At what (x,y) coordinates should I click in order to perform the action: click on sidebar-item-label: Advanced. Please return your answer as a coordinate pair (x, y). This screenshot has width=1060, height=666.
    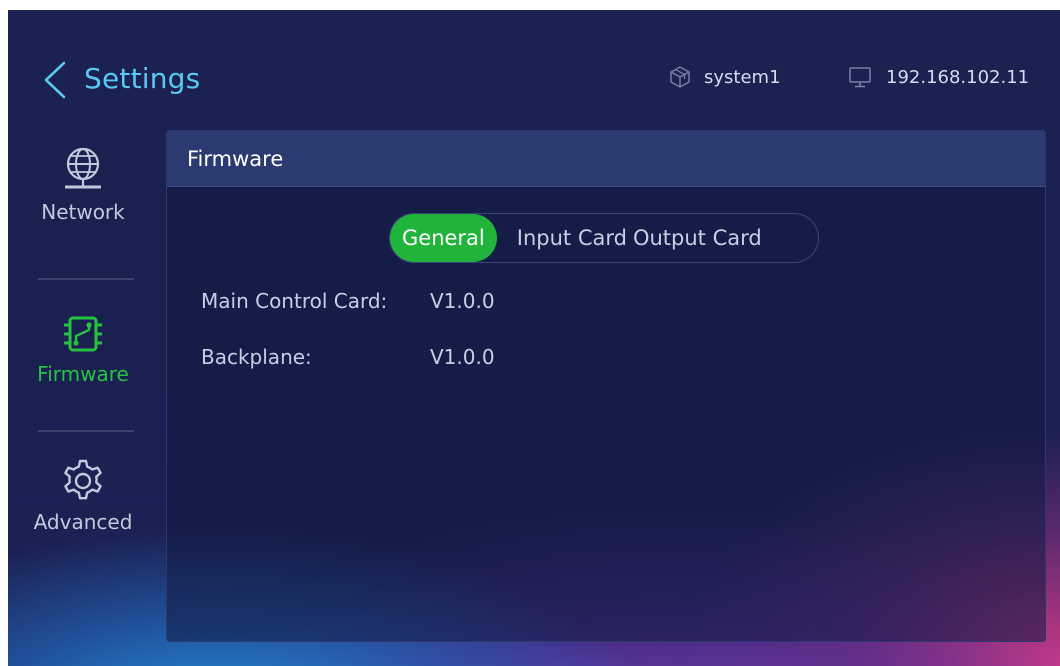
    Looking at the image, I should click on (83, 522).